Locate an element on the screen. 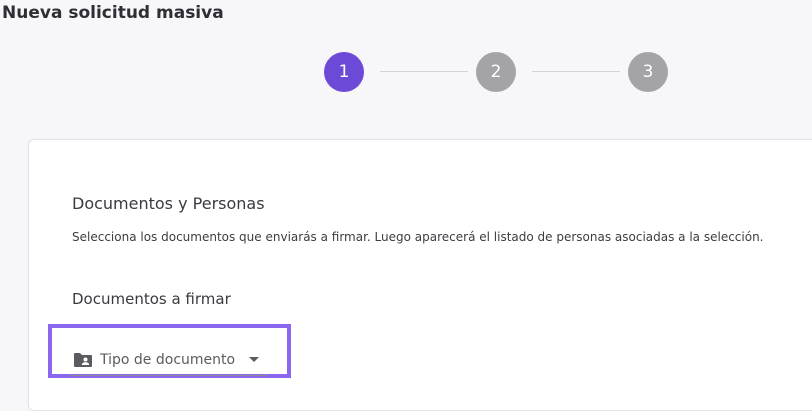 The width and height of the screenshot is (812, 411). documents-to-sign-title: Documentos a firmar is located at coordinates (151, 299).